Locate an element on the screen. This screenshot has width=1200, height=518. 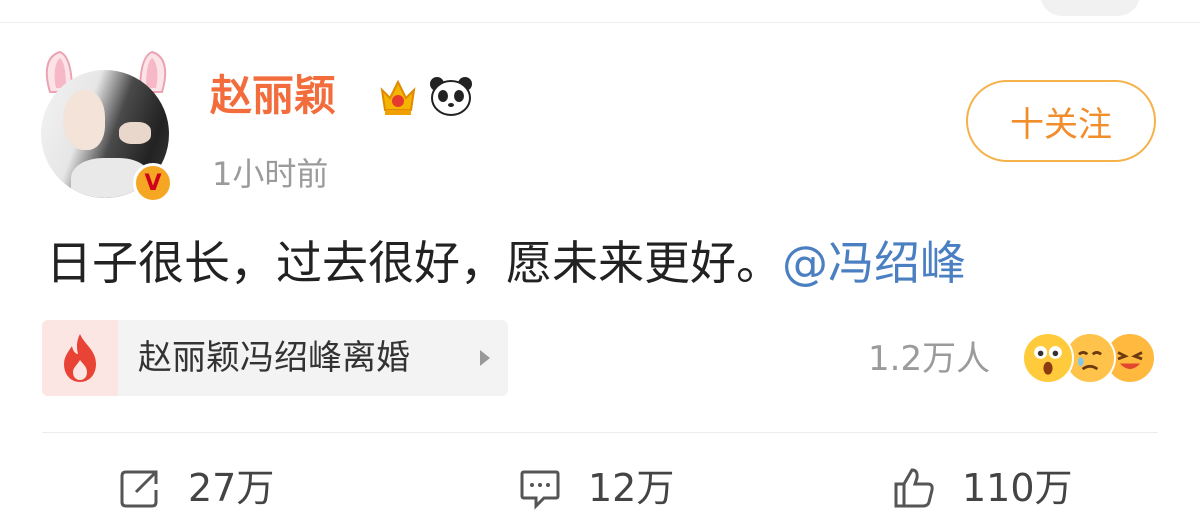
repost-count: 27万 is located at coordinates (231, 488).